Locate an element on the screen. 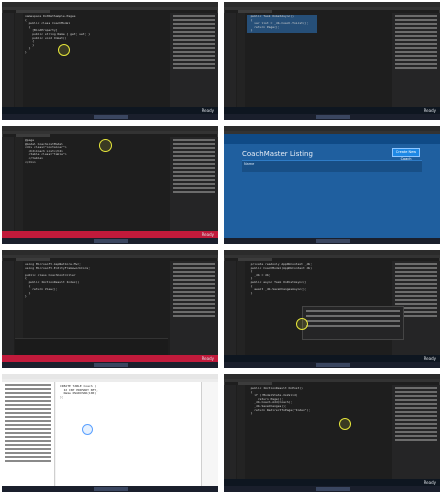 Image resolution: width=442 pixels, height=500 pixels. page-heading: CoachMaster Listing is located at coordinates (277, 154).